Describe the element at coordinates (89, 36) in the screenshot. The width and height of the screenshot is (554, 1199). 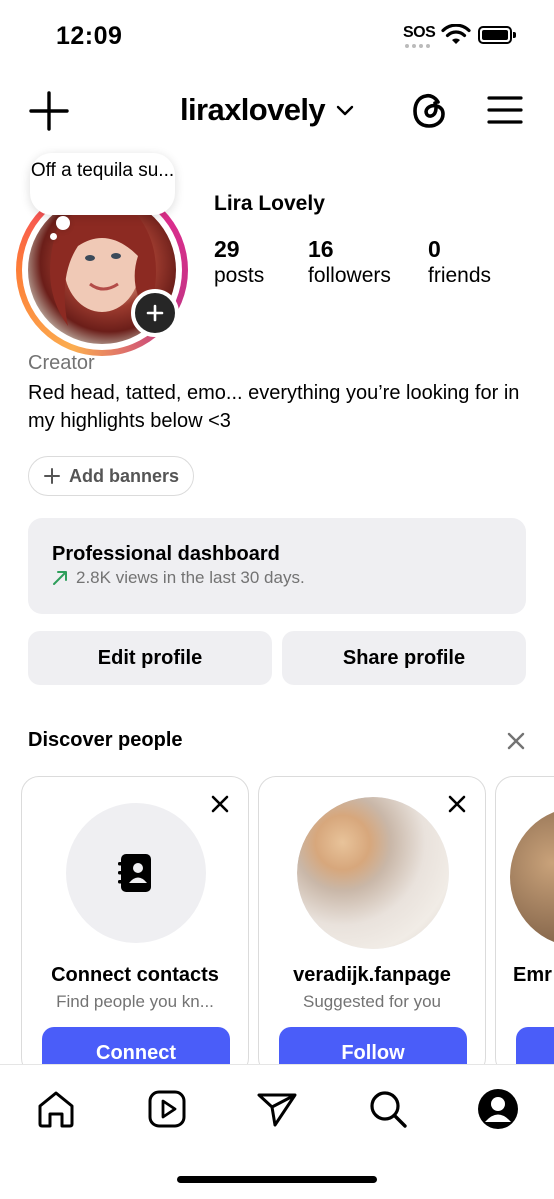
I see `status-time: 12:09` at that location.